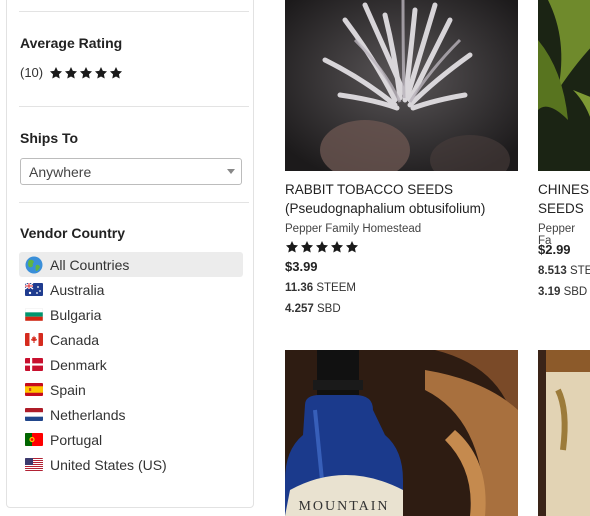 This screenshot has width=590, height=516. Describe the element at coordinates (131, 389) in the screenshot. I see `vendor-country-option: Spain` at that location.